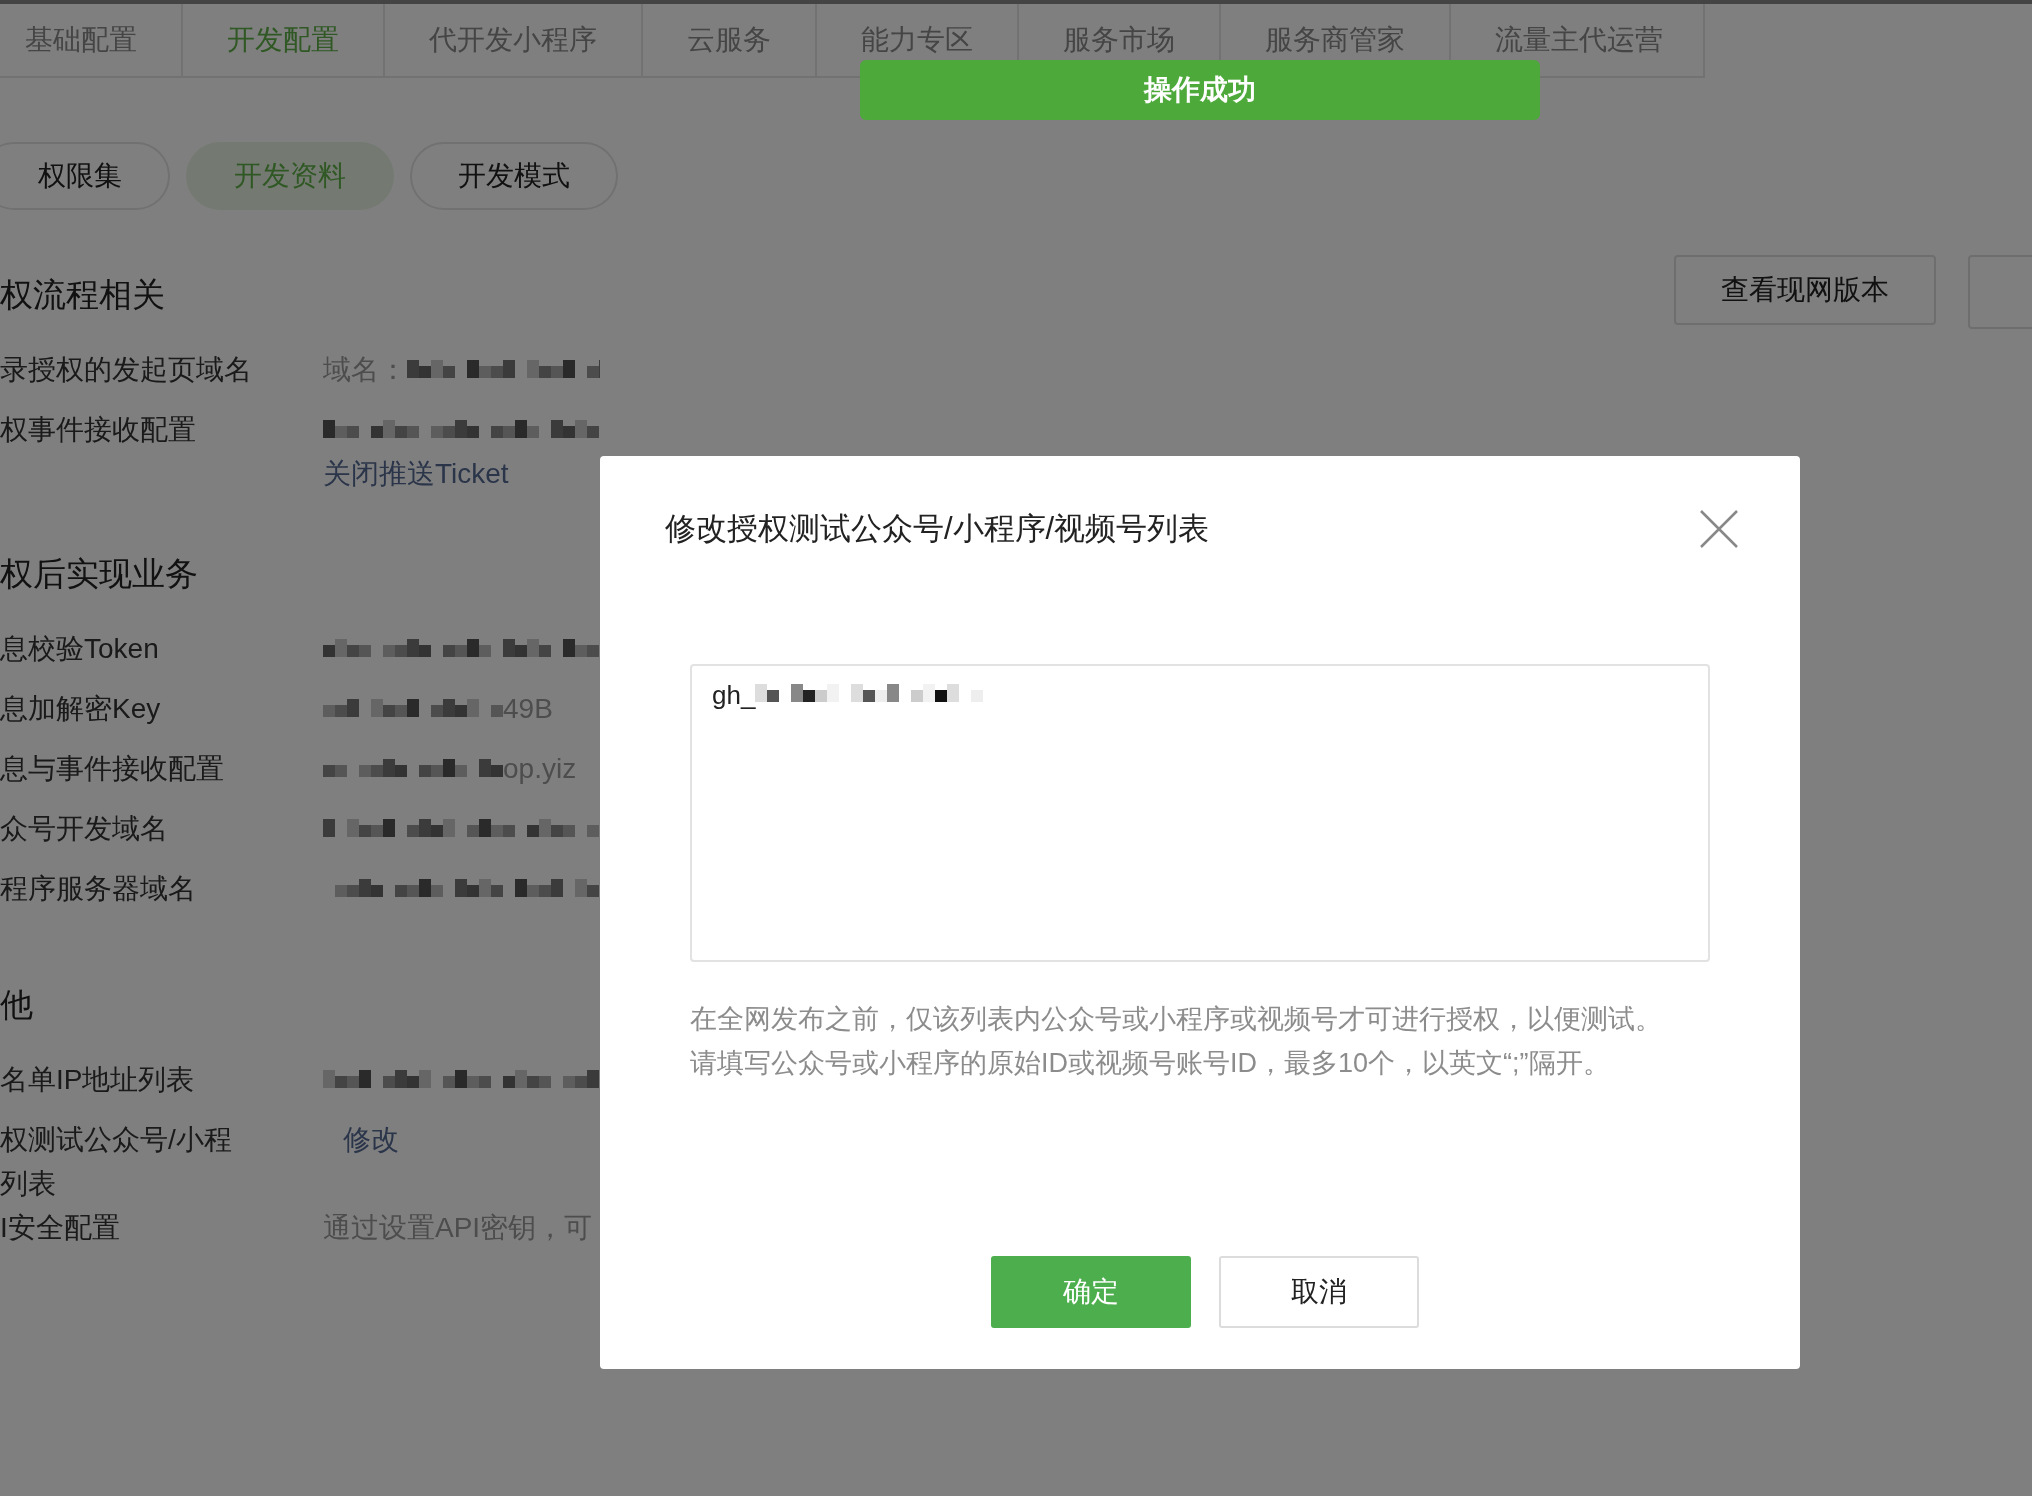 The width and height of the screenshot is (2032, 1496). Describe the element at coordinates (1200, 90) in the screenshot. I see `success-toast: 操作成功` at that location.